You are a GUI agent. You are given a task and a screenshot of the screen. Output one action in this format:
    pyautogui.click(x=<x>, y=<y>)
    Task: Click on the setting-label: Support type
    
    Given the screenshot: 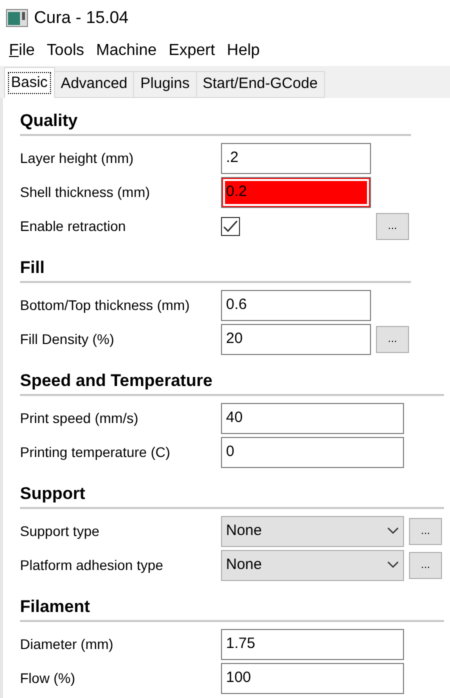 What is the action you would take?
    pyautogui.click(x=60, y=531)
    